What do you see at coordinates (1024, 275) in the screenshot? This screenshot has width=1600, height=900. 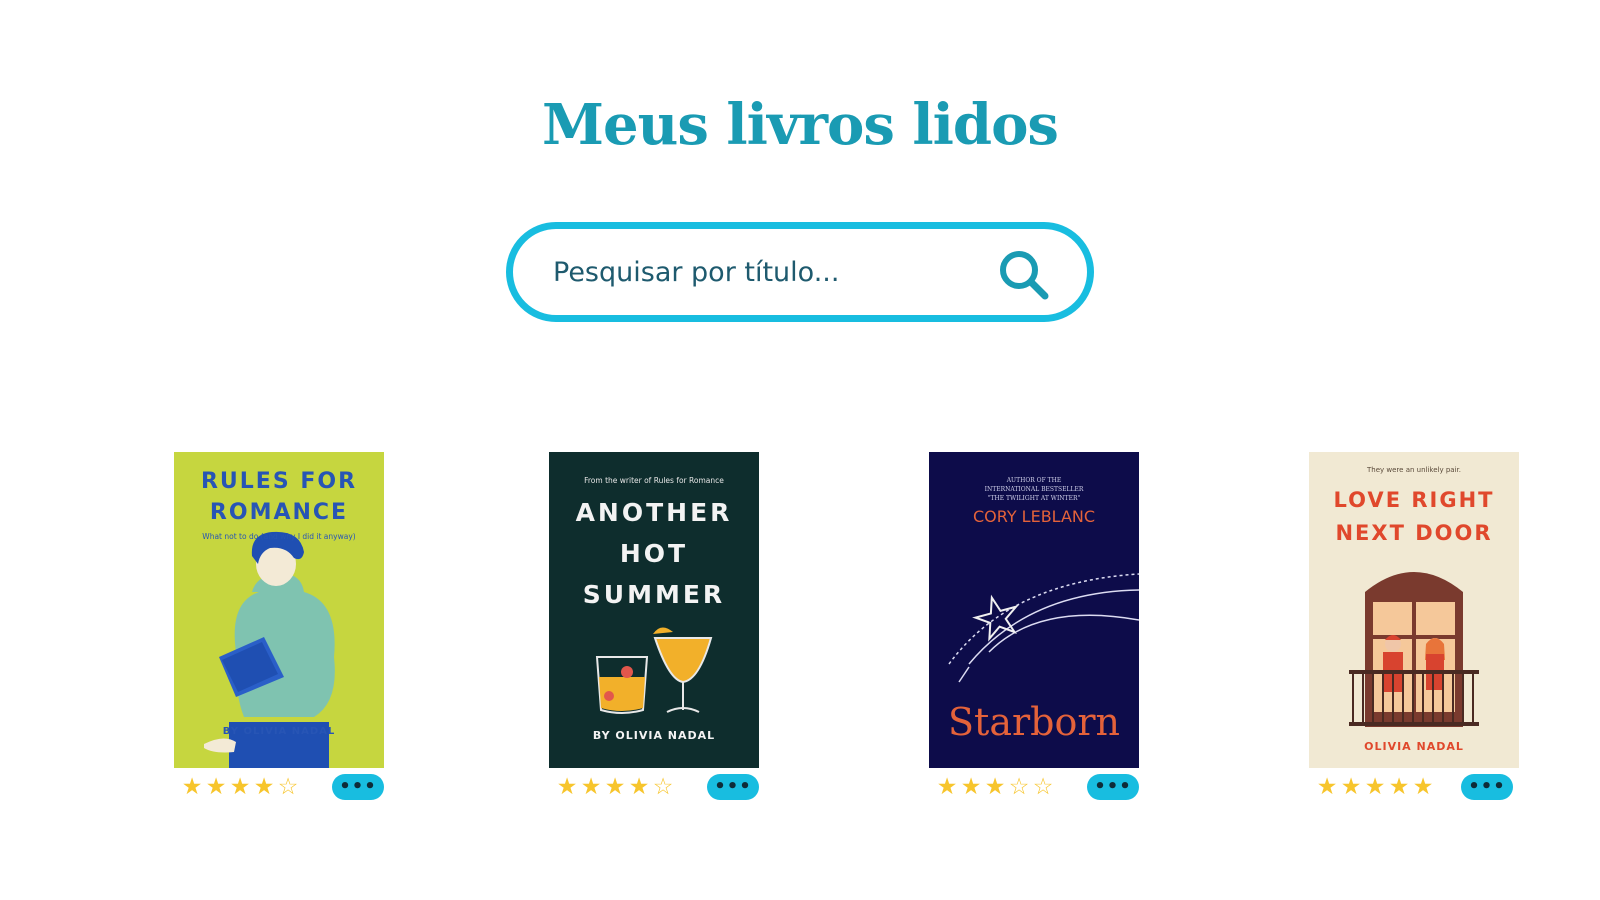 I see `search-icon` at bounding box center [1024, 275].